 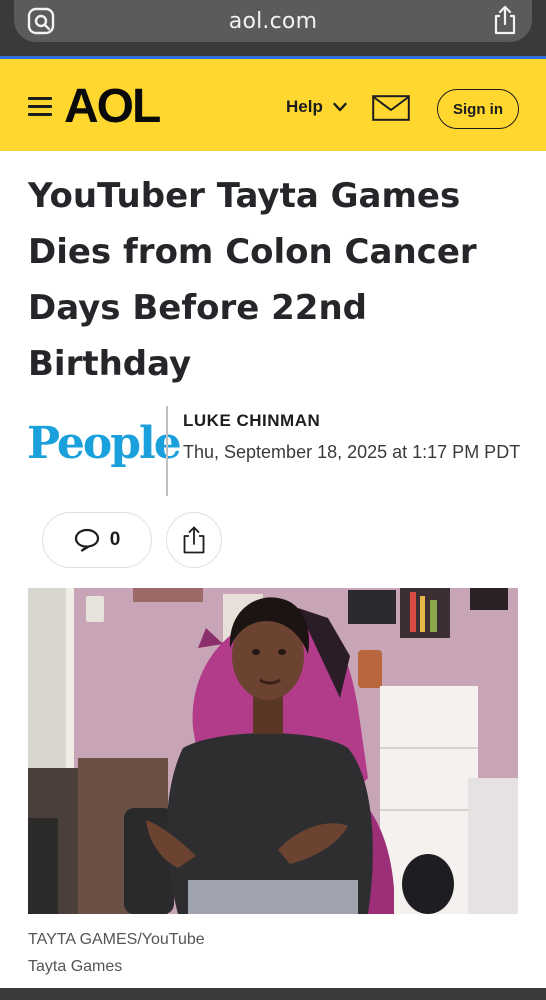 What do you see at coordinates (304, 106) in the screenshot?
I see `help-label: Help` at bounding box center [304, 106].